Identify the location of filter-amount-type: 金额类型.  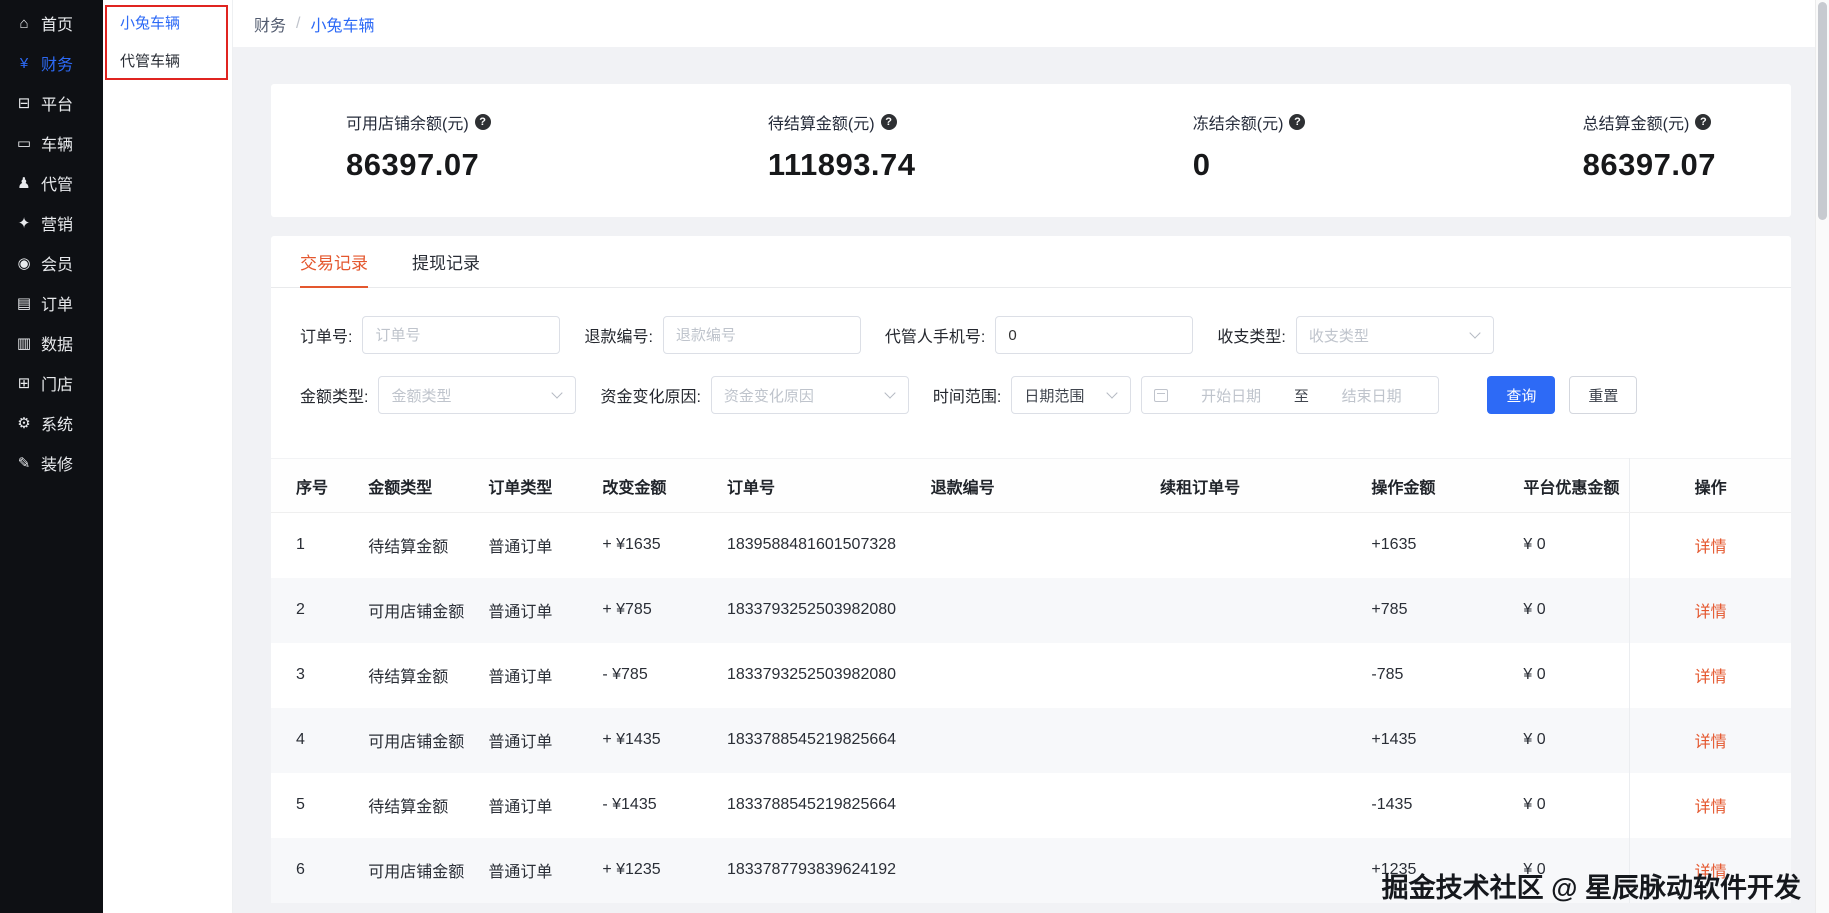
(438, 395).